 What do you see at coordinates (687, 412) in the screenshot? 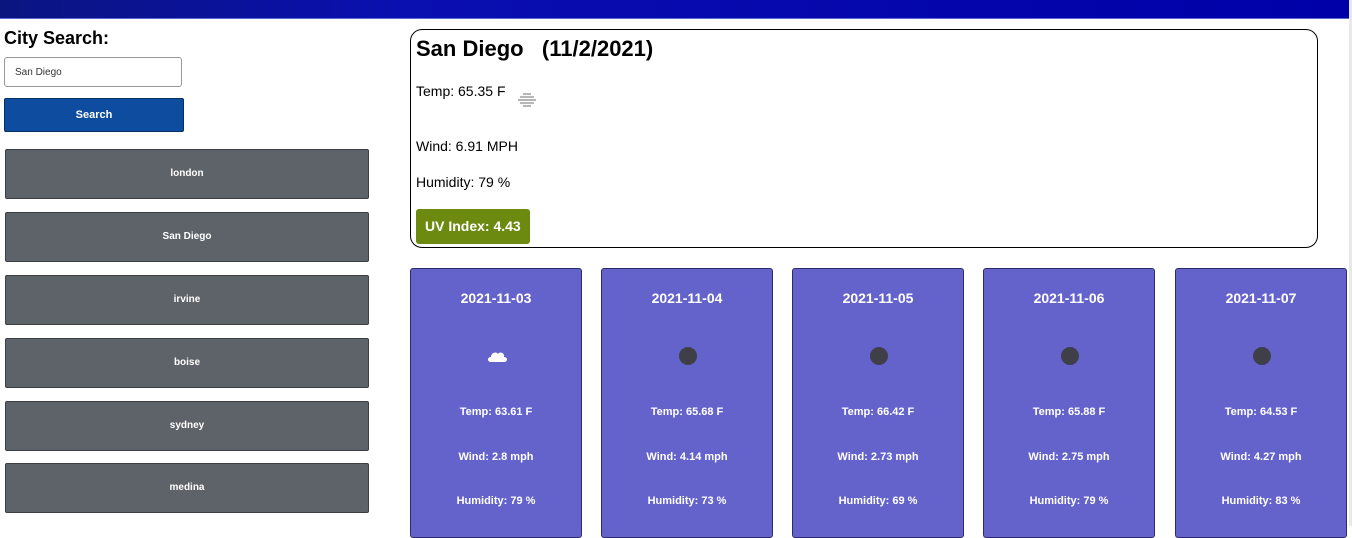
I see `forecast-temp: Temp: 65.68 F` at bounding box center [687, 412].